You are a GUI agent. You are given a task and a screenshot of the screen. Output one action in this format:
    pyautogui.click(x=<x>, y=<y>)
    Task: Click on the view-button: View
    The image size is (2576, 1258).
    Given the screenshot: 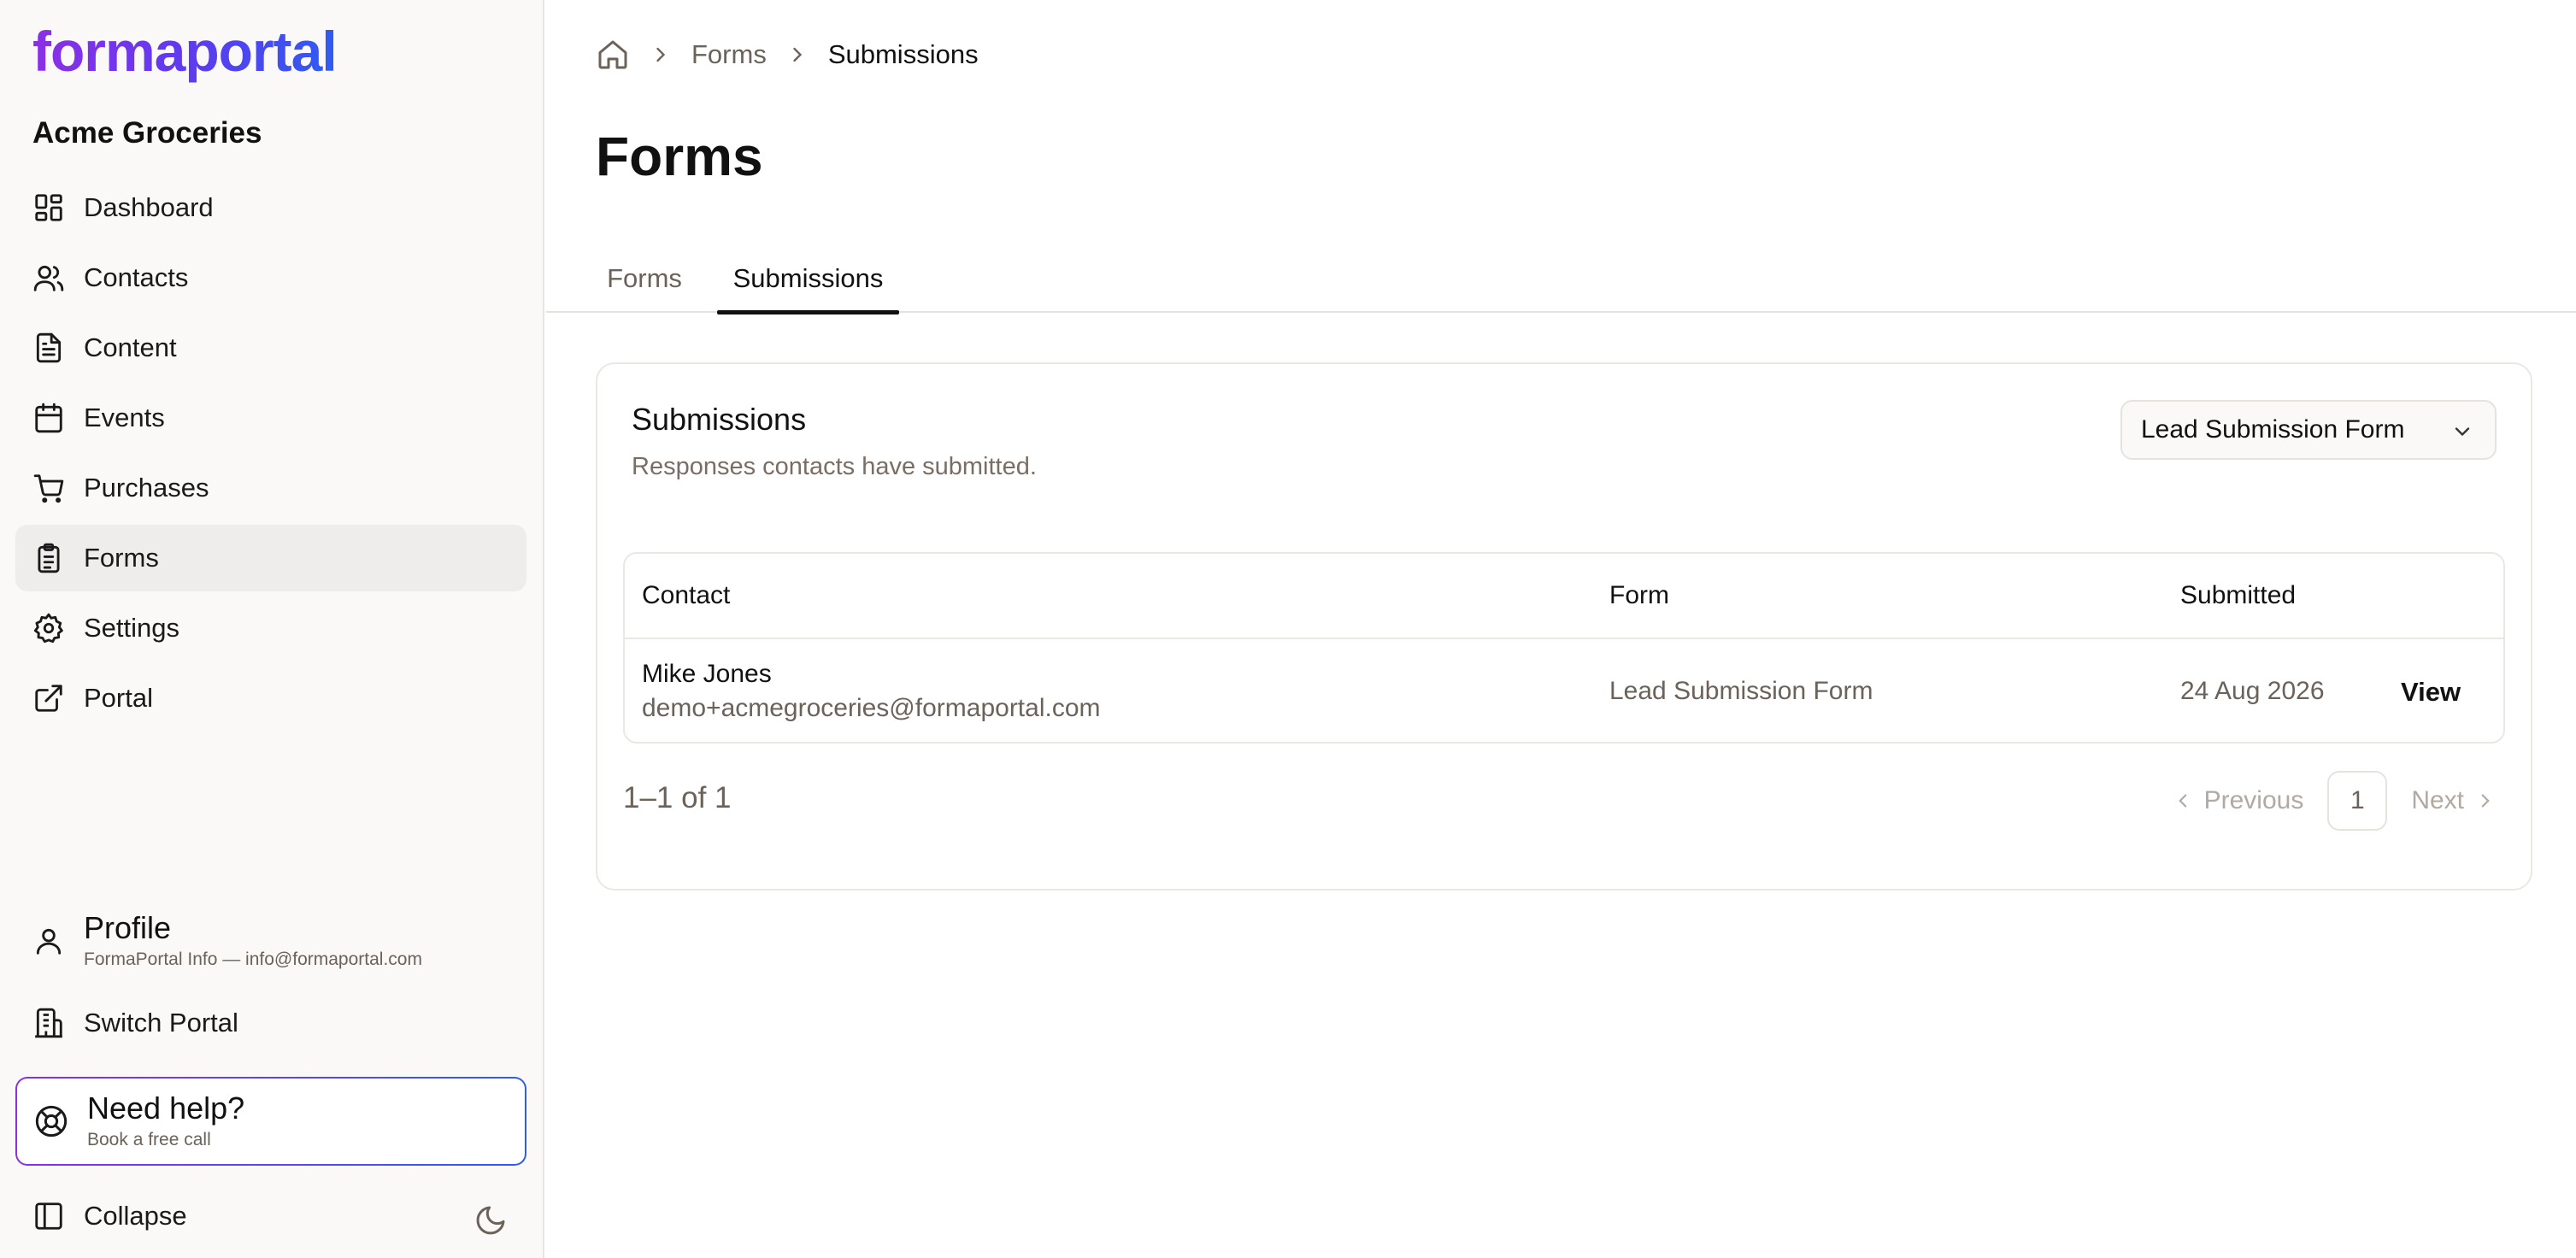 What is the action you would take?
    pyautogui.click(x=2431, y=693)
    